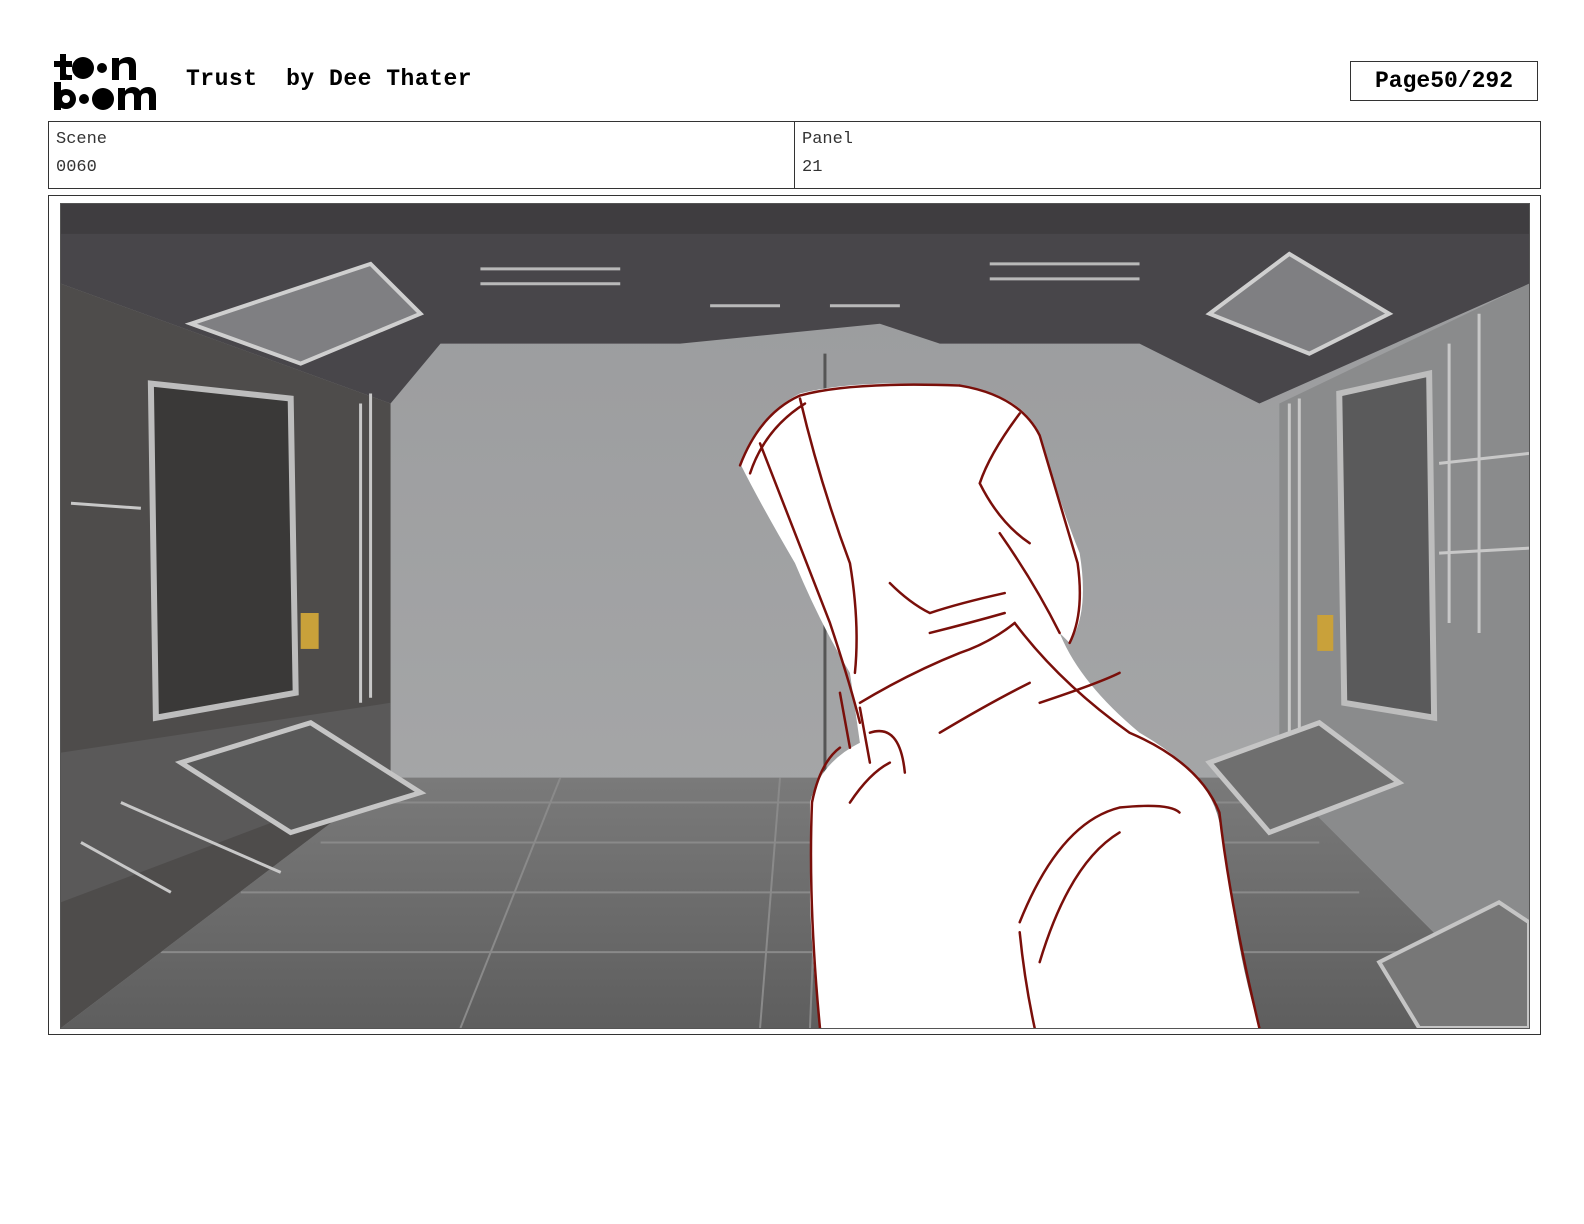 The image size is (1584, 1224). I want to click on author-credit: by Dee Thater, so click(379, 79).